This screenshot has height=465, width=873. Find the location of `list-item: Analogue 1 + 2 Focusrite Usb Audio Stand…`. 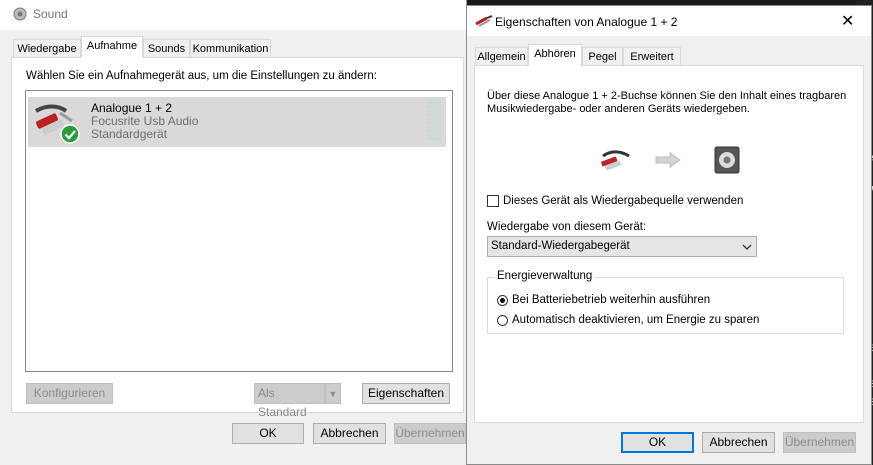

list-item: Analogue 1 + 2 Focusrite Usb Audio Stand… is located at coordinates (237, 122).